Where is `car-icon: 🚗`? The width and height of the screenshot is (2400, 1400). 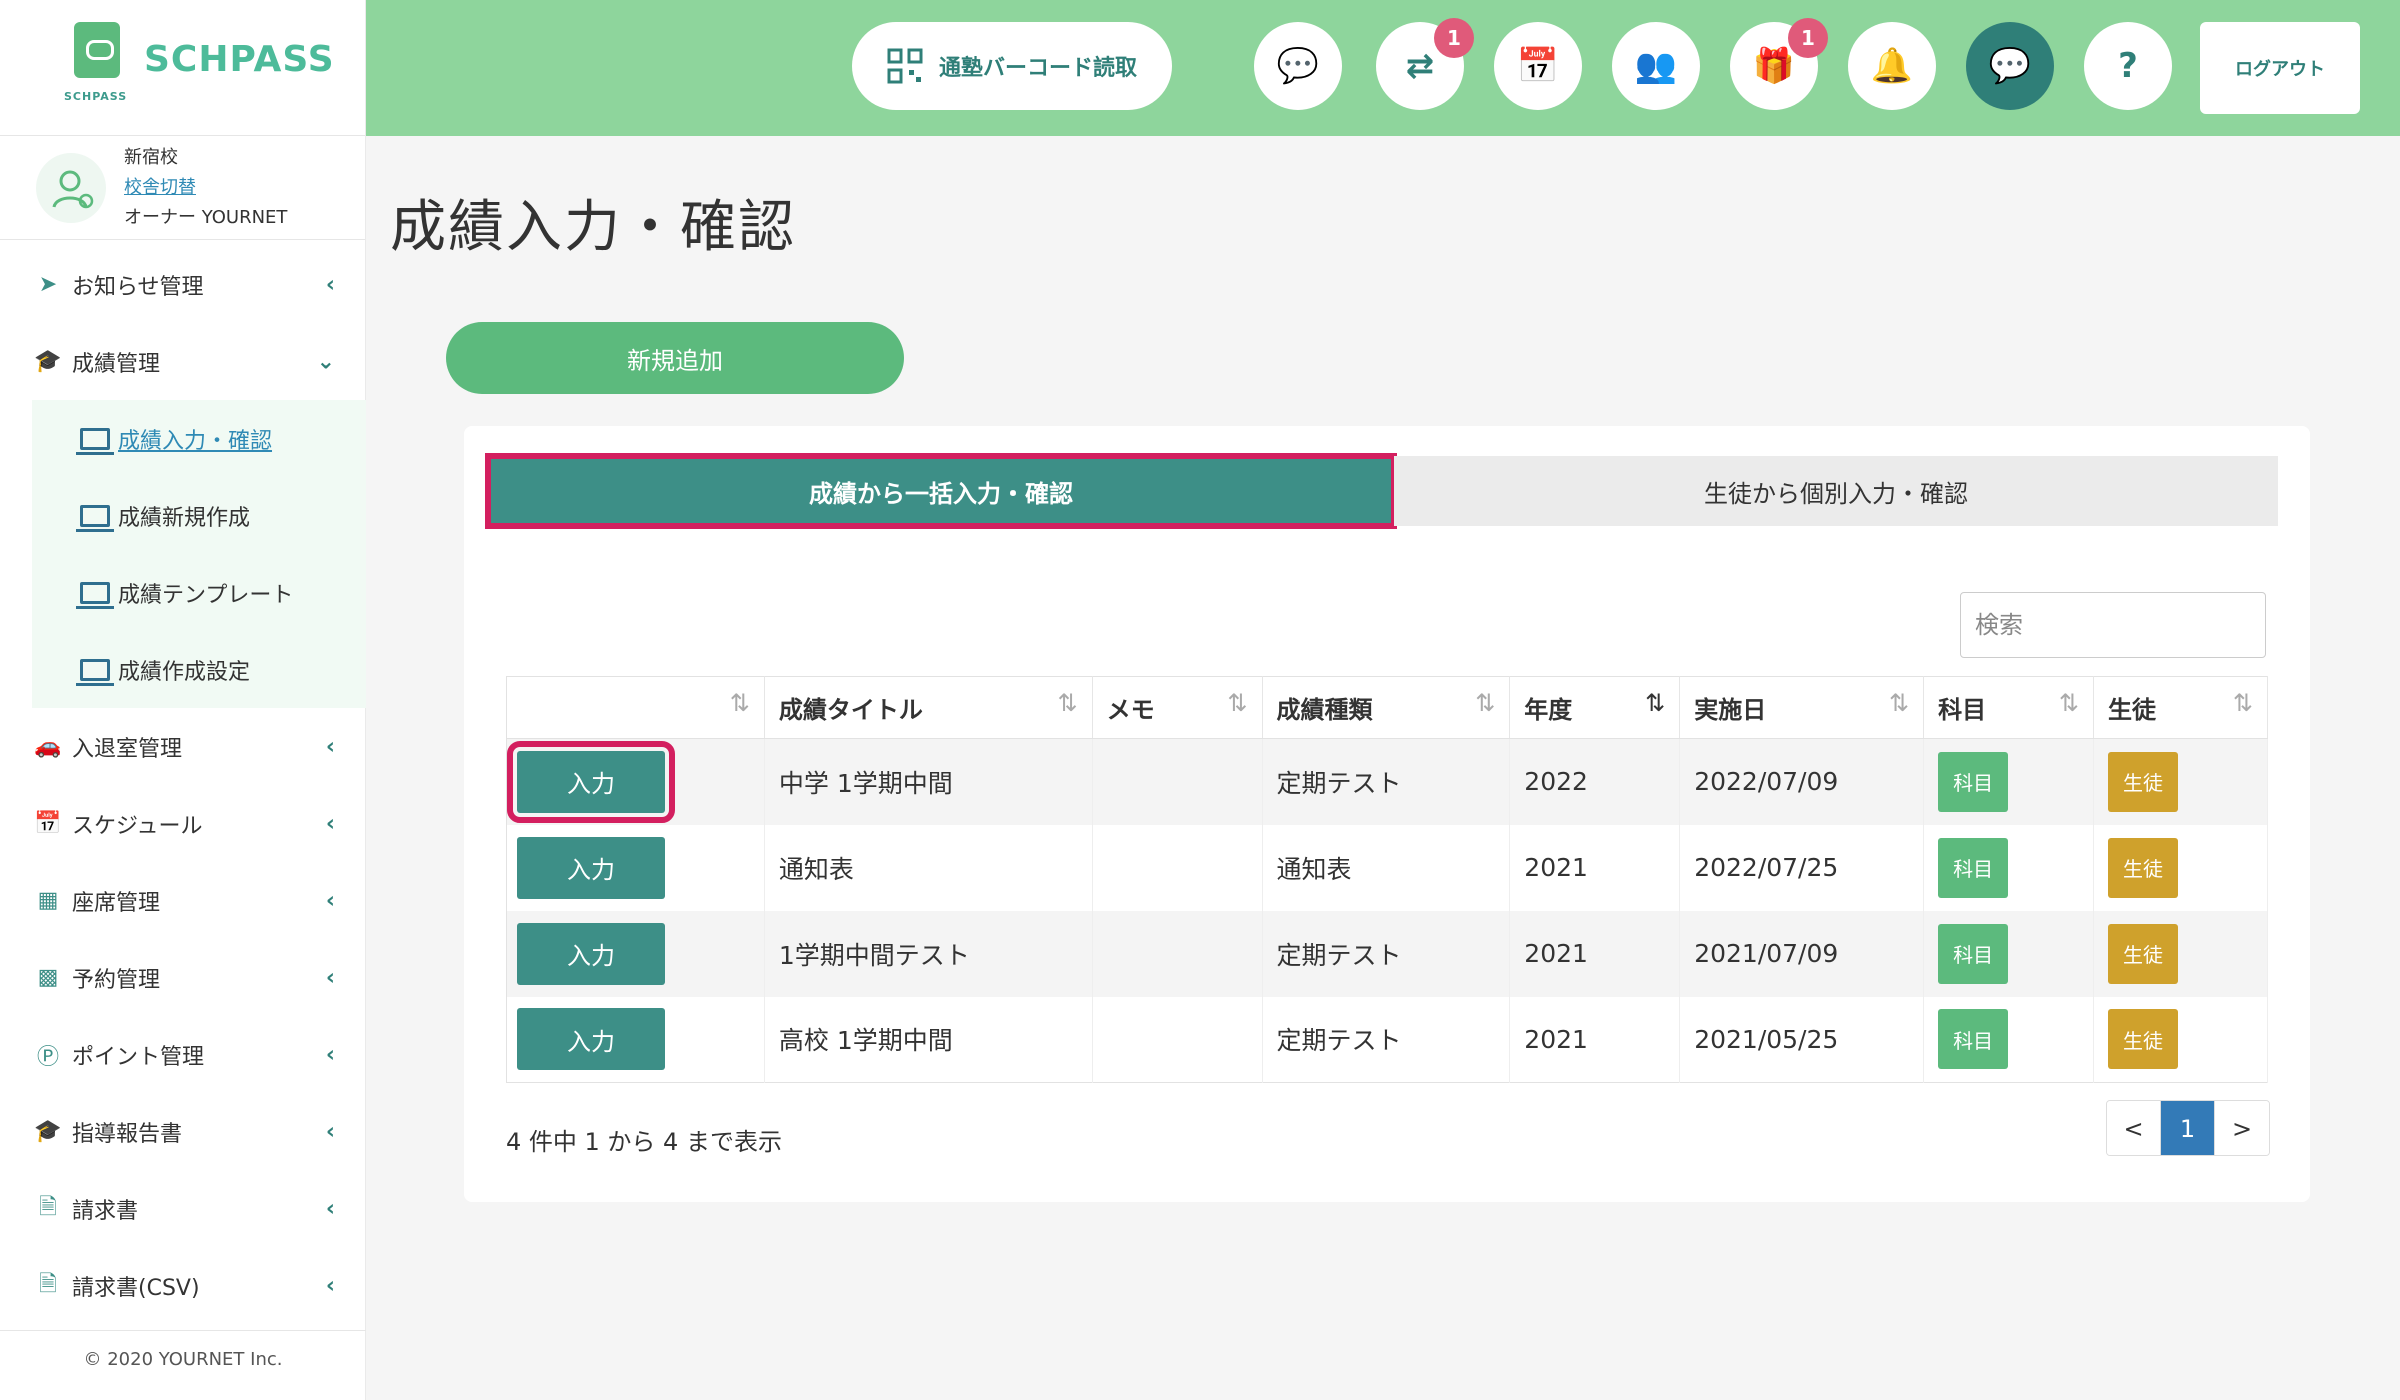
car-icon: 🚗 is located at coordinates (48, 746).